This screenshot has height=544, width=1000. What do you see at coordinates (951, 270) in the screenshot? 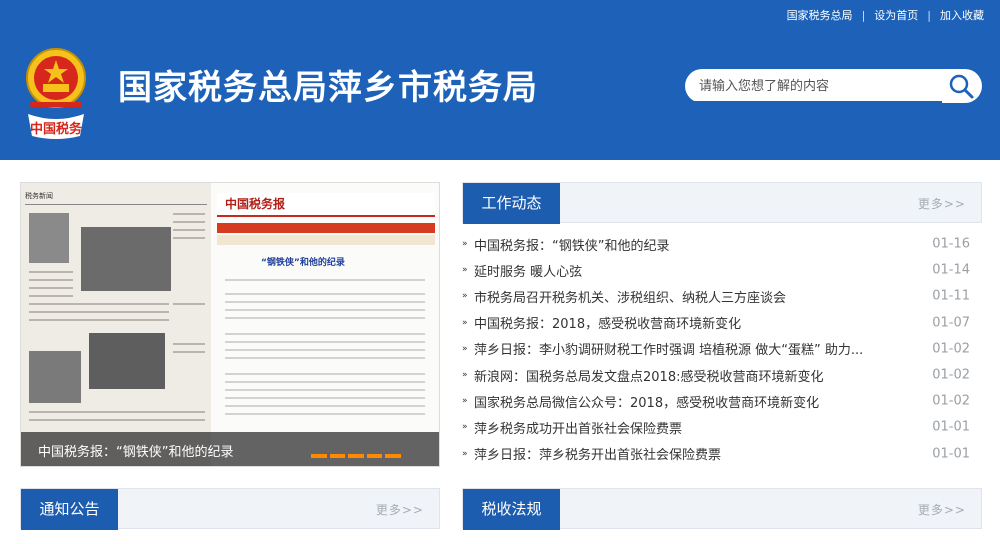
I see `news-date: 01-14` at bounding box center [951, 270].